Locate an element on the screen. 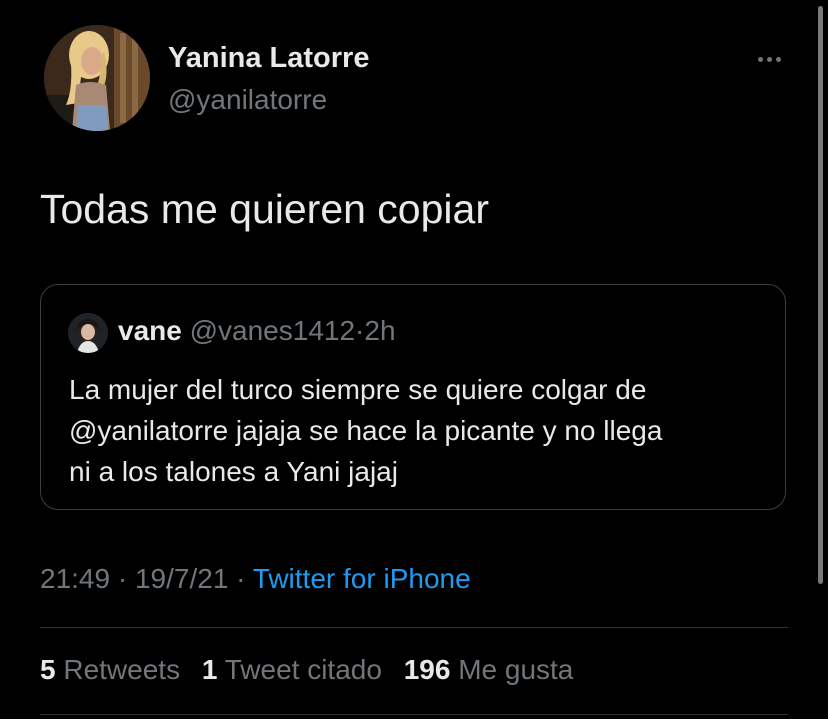 This screenshot has width=828, height=719. more-options-button is located at coordinates (769, 59).